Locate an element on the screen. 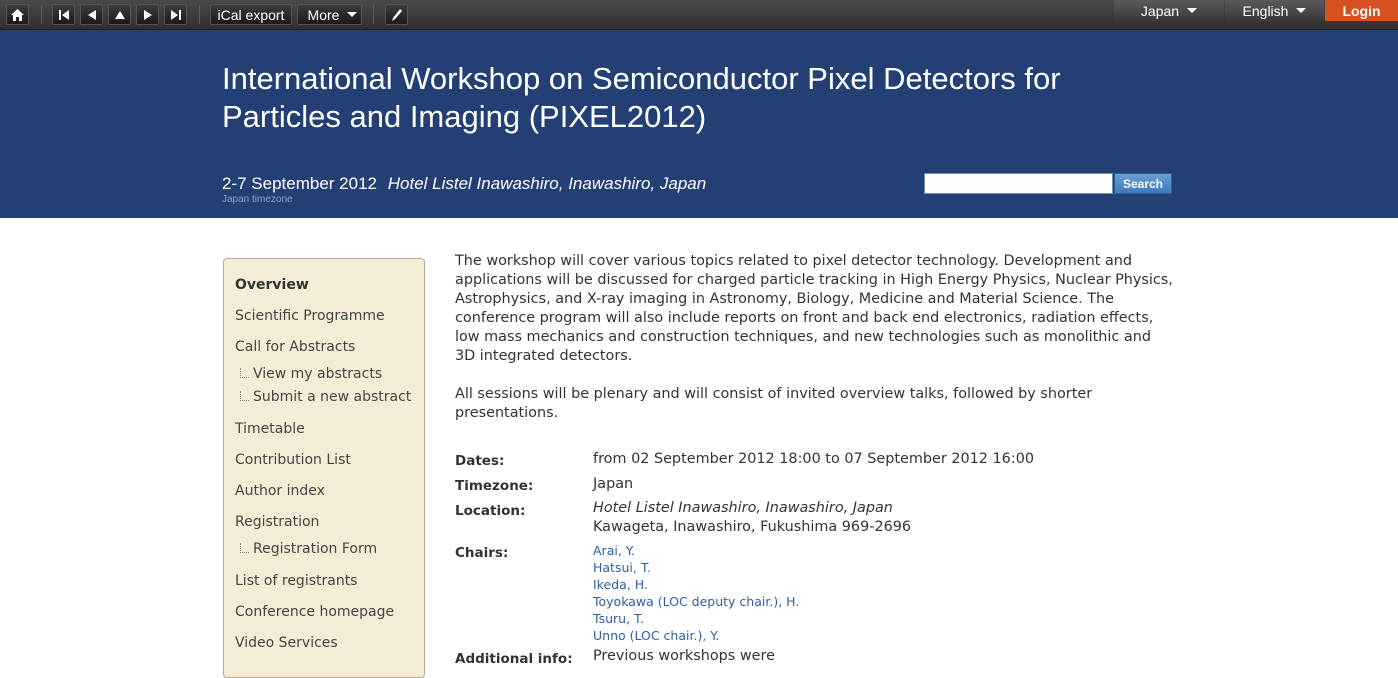  login-label: Login is located at coordinates (1361, 10).